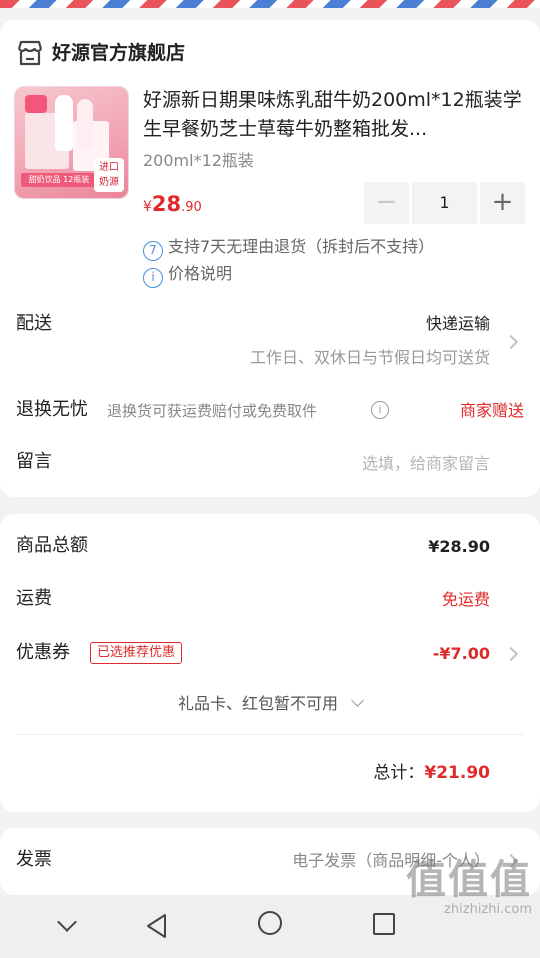 The image size is (540, 958). Describe the element at coordinates (301, 246) in the screenshot. I see `return-policy-text: 支持7天无理由退货（拆封后不支持）` at that location.